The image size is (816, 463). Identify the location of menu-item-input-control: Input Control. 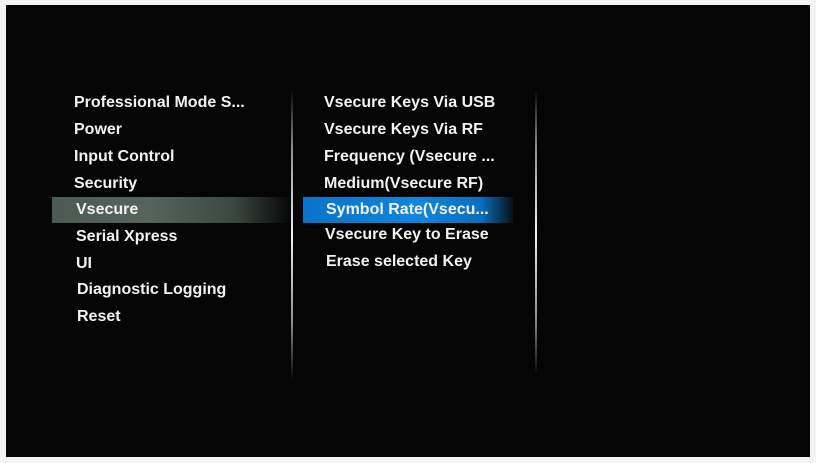
(124, 157).